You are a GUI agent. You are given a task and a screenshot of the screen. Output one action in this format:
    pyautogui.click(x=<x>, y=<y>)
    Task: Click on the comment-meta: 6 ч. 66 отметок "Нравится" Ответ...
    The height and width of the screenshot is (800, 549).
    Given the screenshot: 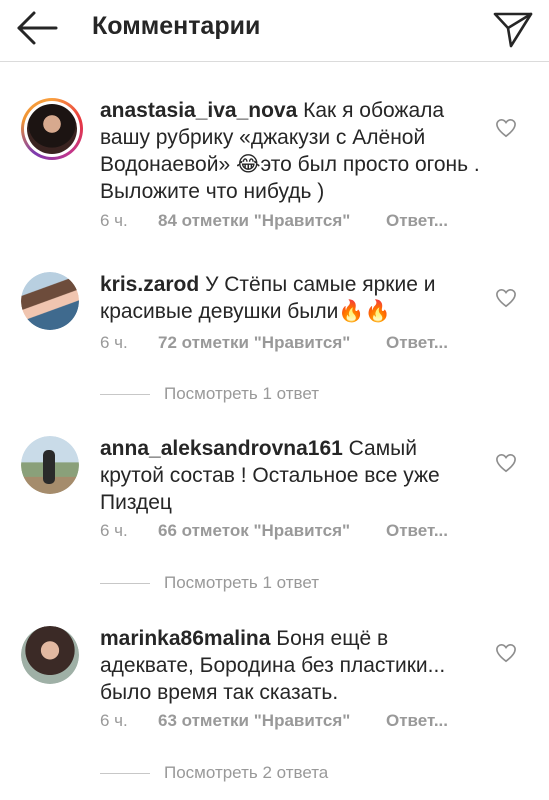 What is the action you would take?
    pyautogui.click(x=274, y=531)
    